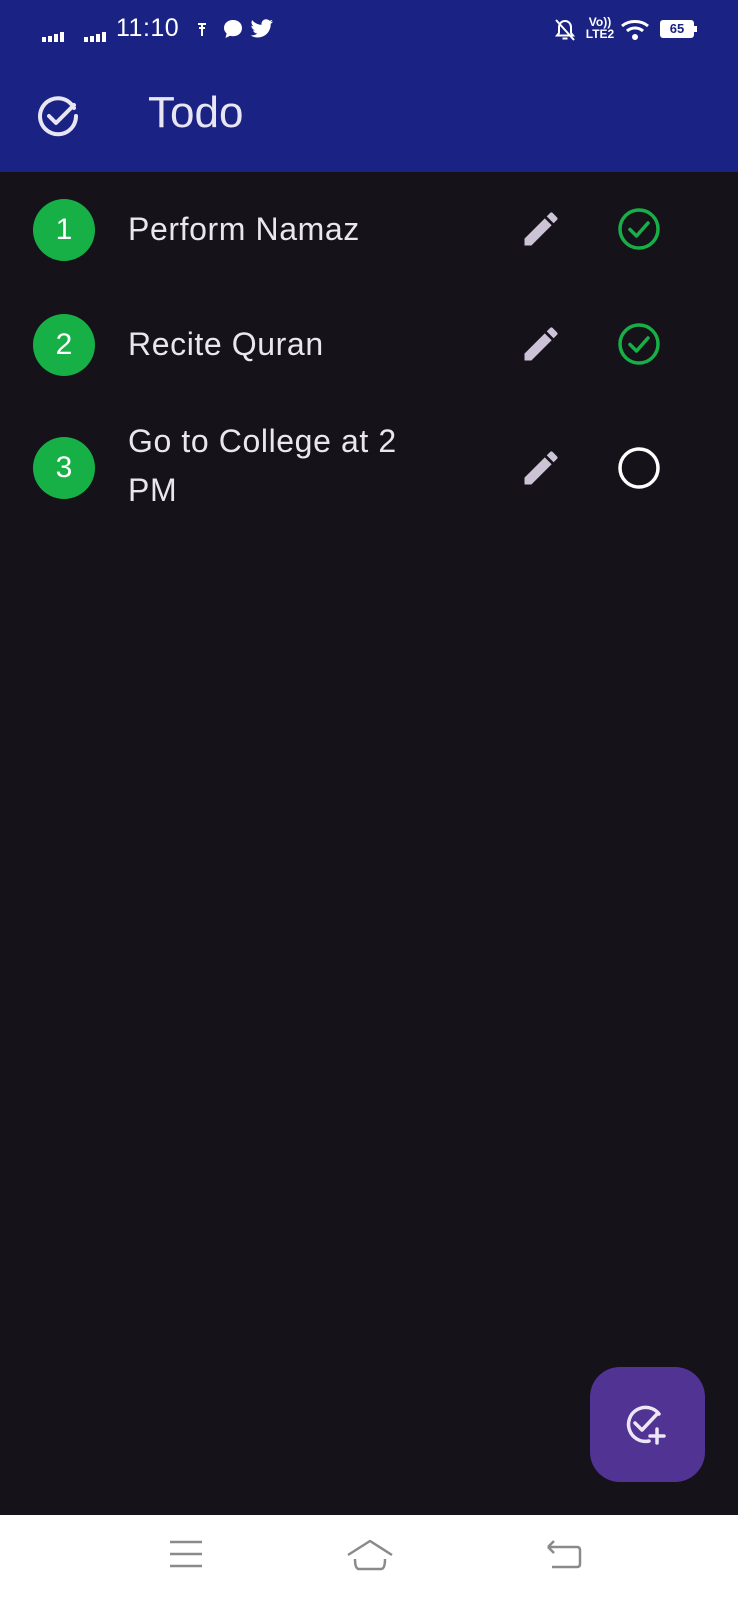 This screenshot has height=1600, width=738. What do you see at coordinates (64, 468) in the screenshot?
I see `todo-number-badge: 3` at bounding box center [64, 468].